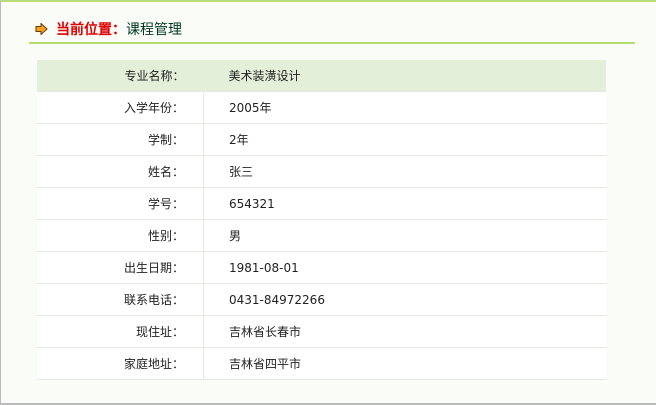  Describe the element at coordinates (91, 30) in the screenshot. I see `breadcrumb-label: 当前位置：` at that location.